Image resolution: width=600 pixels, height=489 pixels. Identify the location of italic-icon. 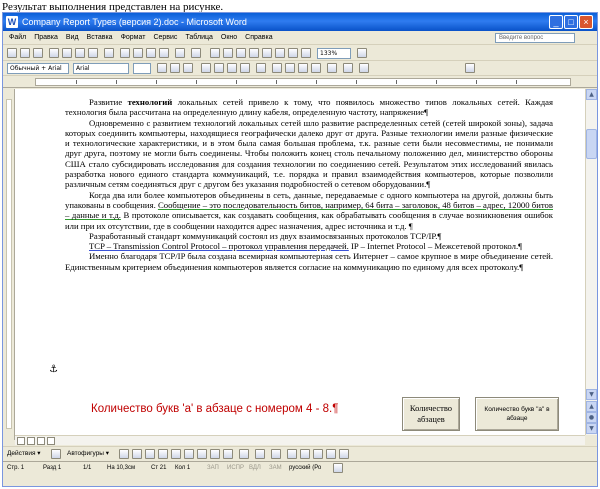
(175, 68).